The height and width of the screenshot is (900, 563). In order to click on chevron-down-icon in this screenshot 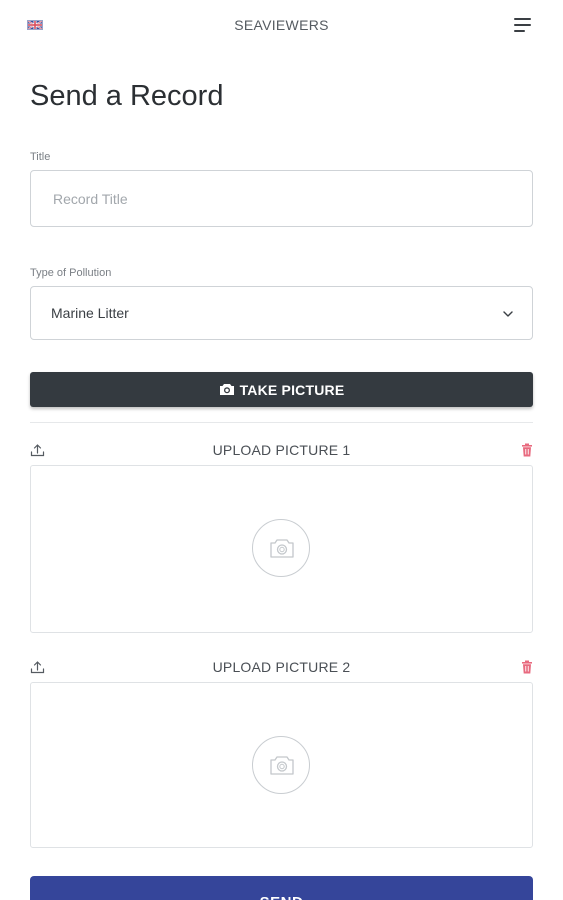, I will do `click(508, 314)`.